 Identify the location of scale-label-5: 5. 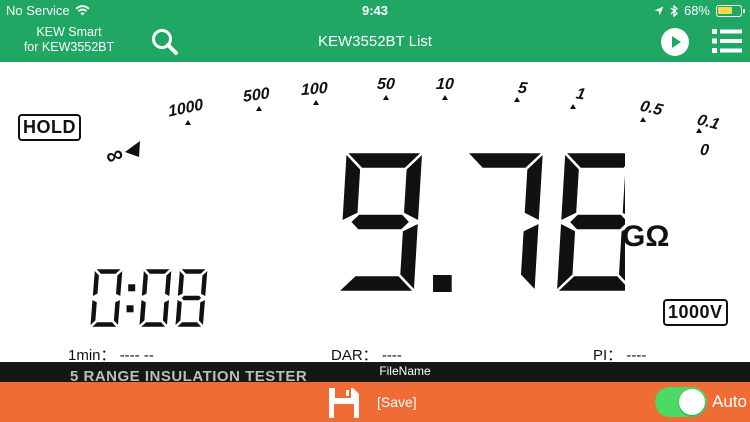
(522, 88).